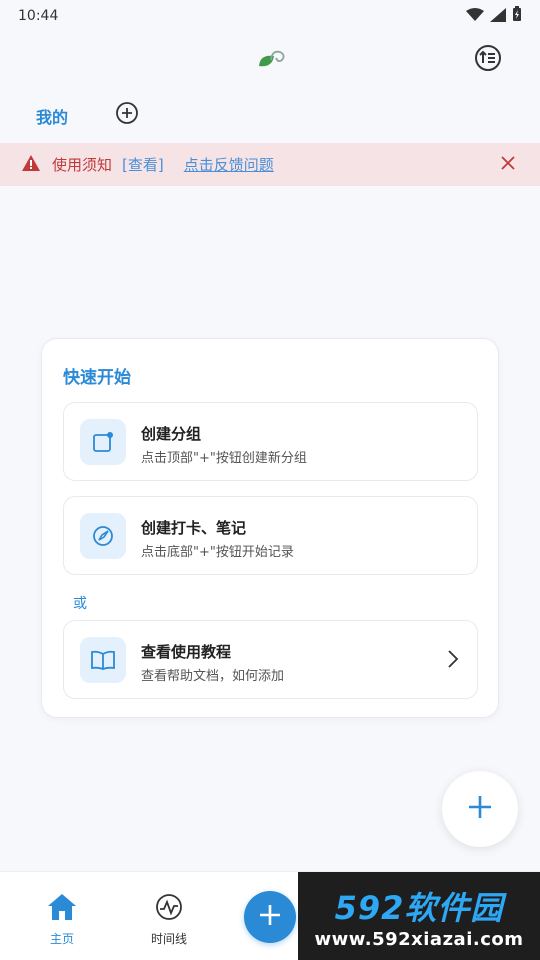  I want to click on status-icons, so click(494, 16).